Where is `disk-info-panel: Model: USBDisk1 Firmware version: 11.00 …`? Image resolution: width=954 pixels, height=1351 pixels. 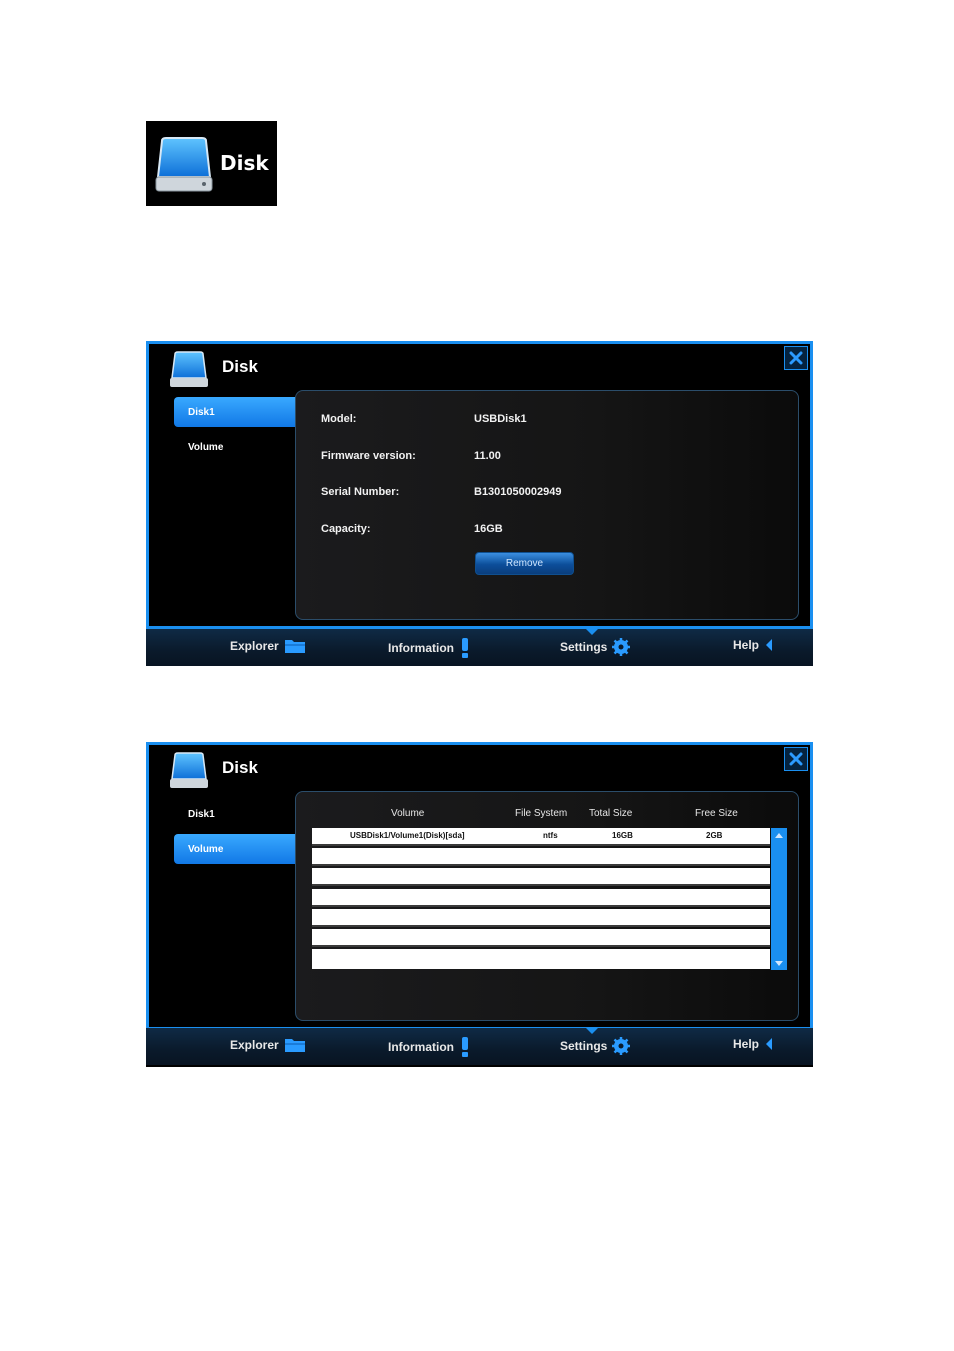
disk-info-panel: Model: USBDisk1 Firmware version: 11.00 … is located at coordinates (547, 505).